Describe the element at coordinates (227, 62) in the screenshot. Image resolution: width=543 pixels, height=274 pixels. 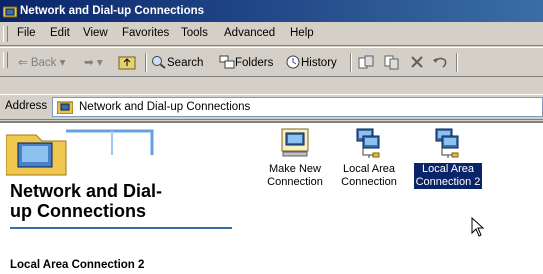
I see `folders-icon` at that location.